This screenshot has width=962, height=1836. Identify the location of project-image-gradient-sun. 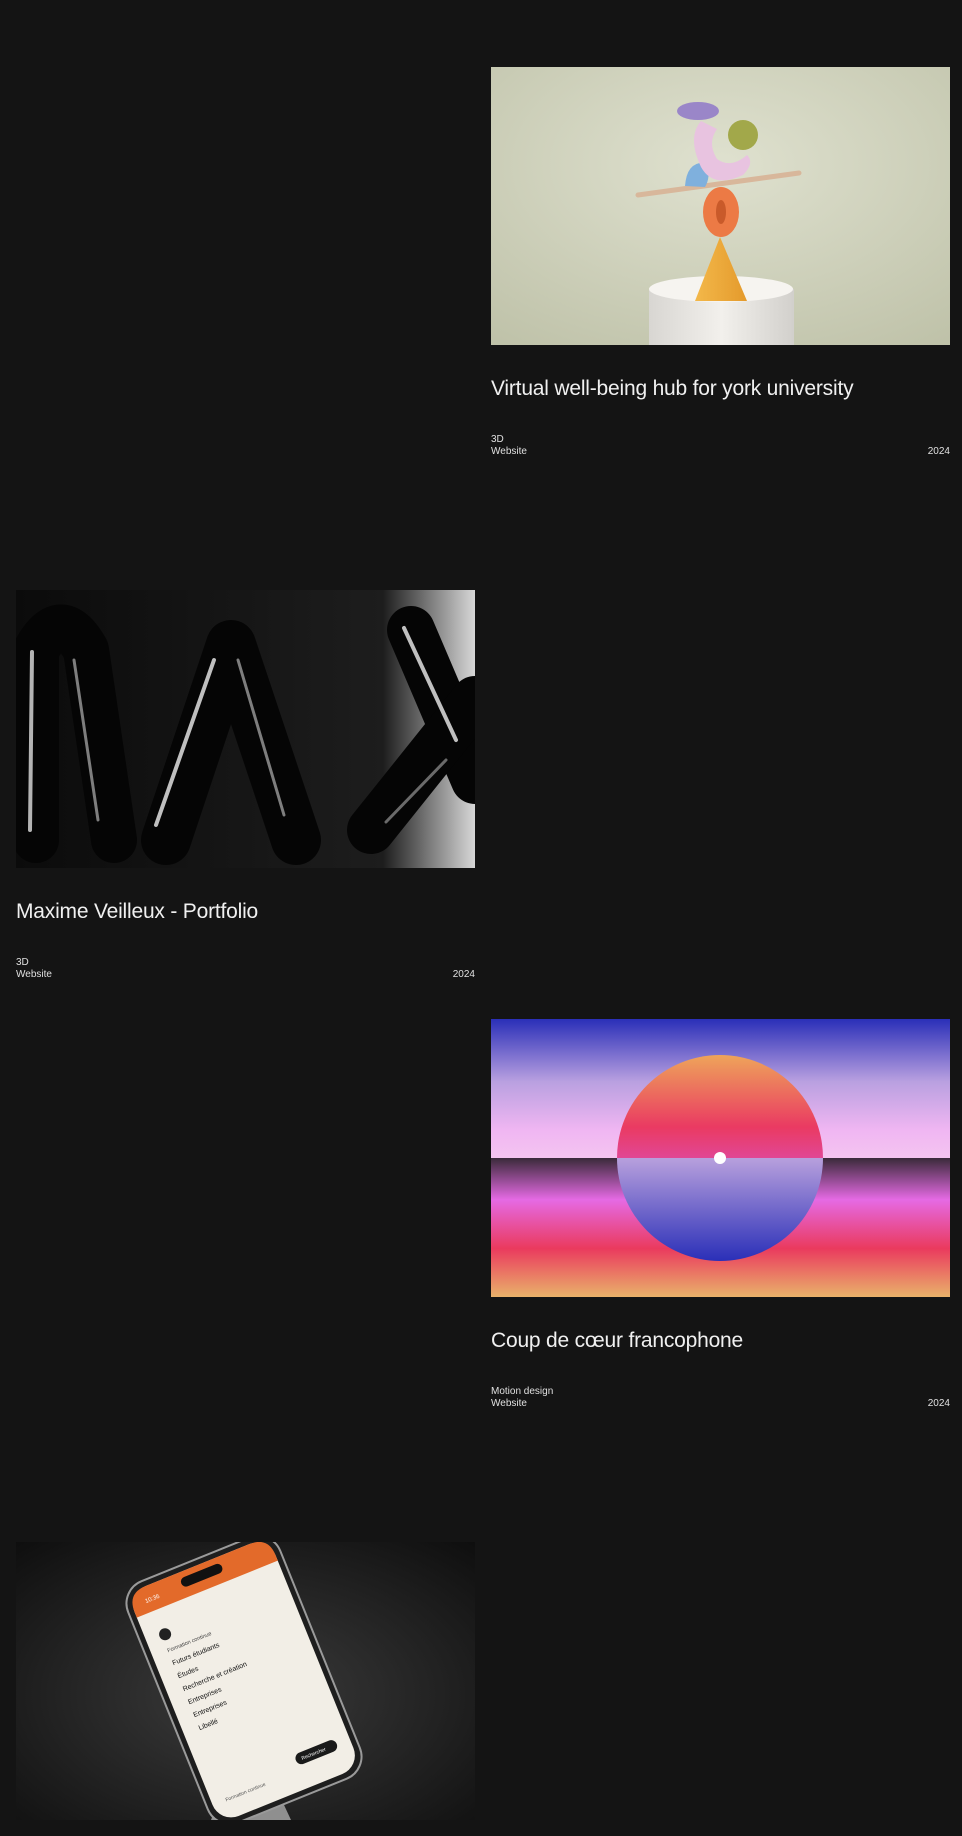
(720, 1158).